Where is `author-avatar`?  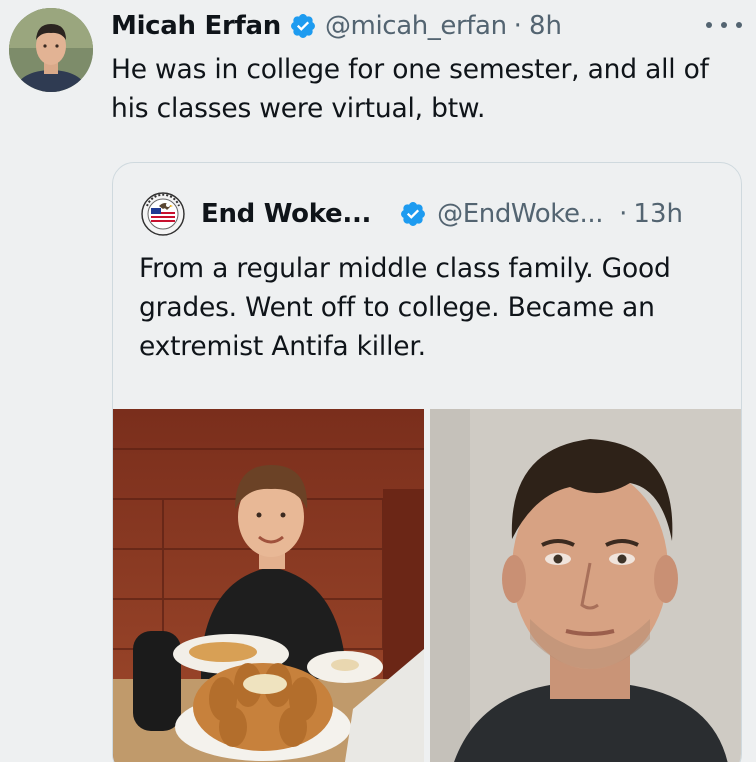
author-avatar is located at coordinates (51, 50).